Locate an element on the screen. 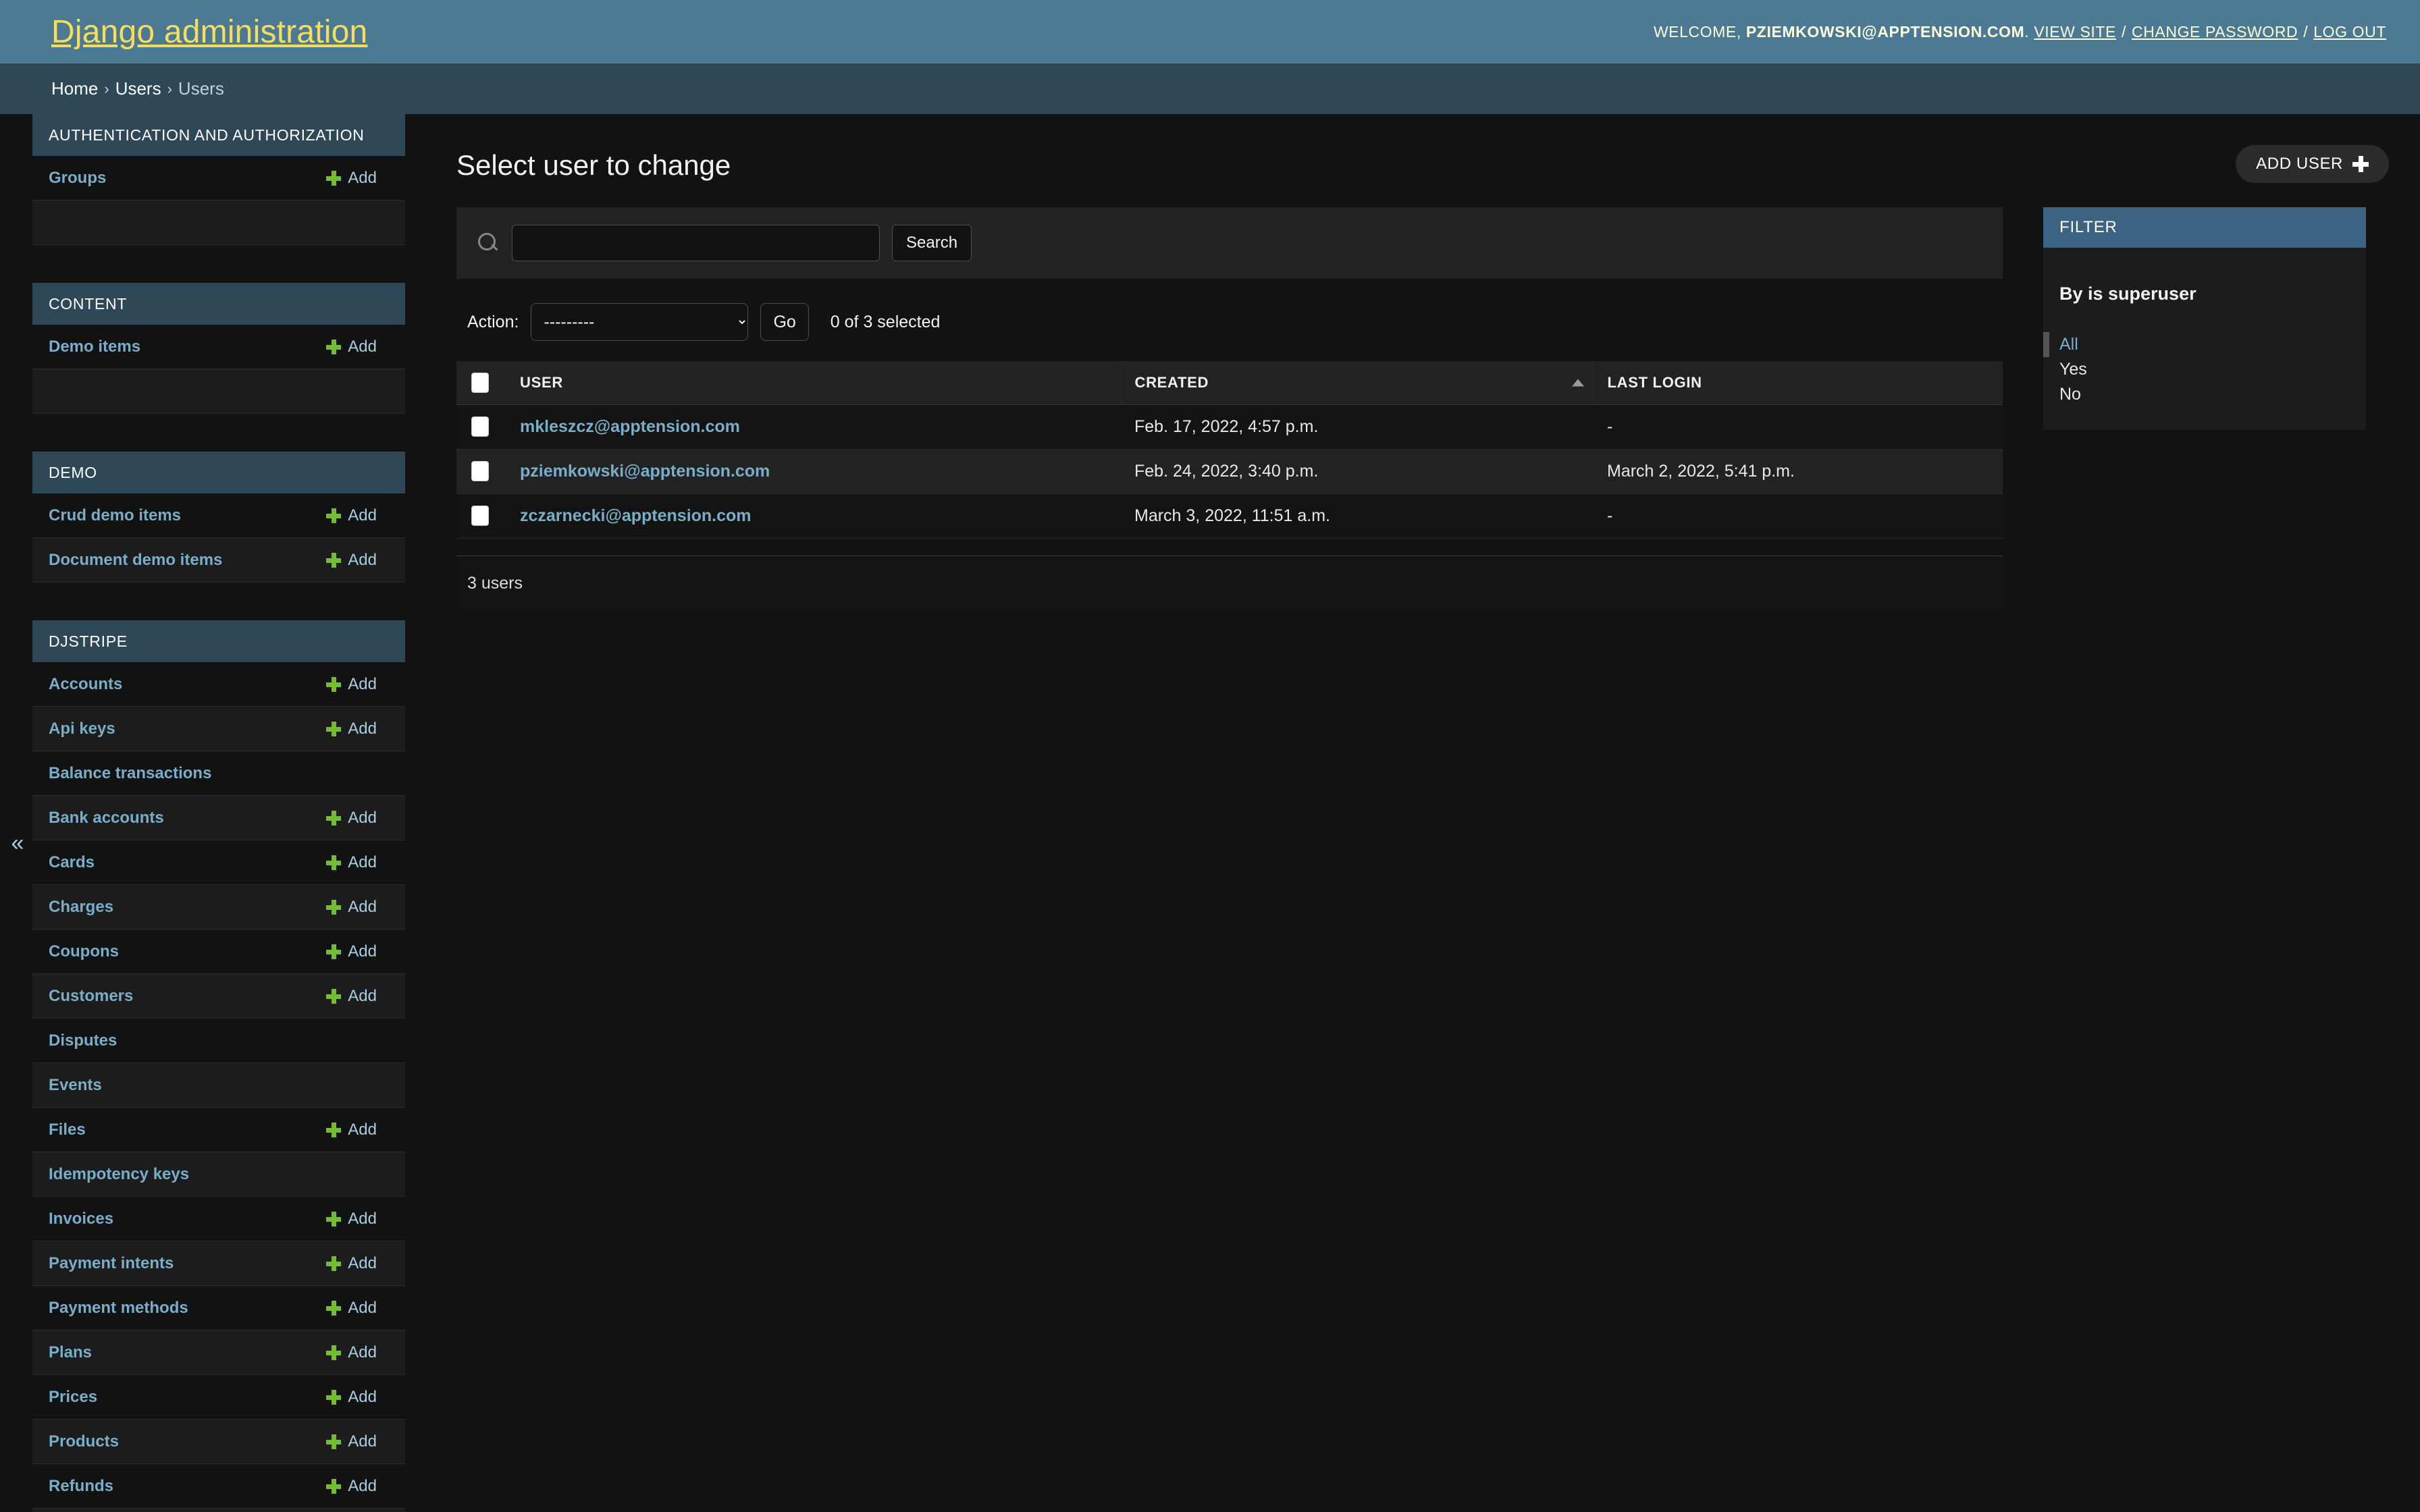  sidebar-item-payment-intents: Payment intents Add is located at coordinates (218, 1263).